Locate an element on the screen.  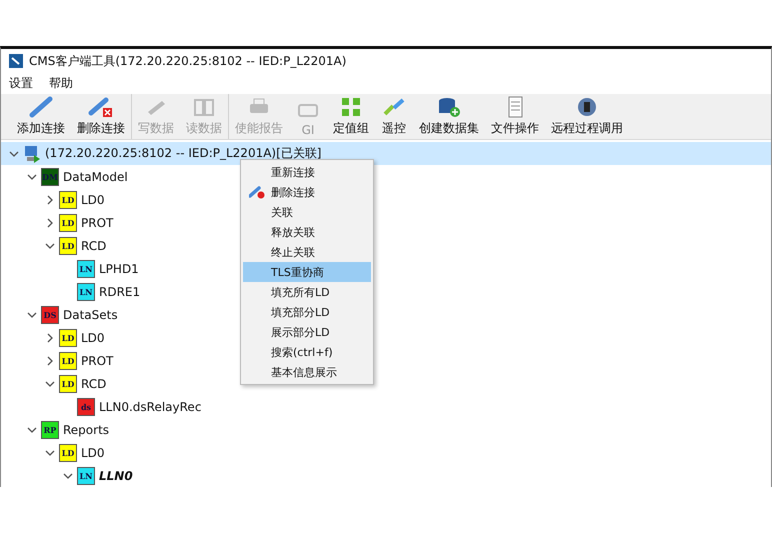
node-type-badge: RP is located at coordinates (50, 429).